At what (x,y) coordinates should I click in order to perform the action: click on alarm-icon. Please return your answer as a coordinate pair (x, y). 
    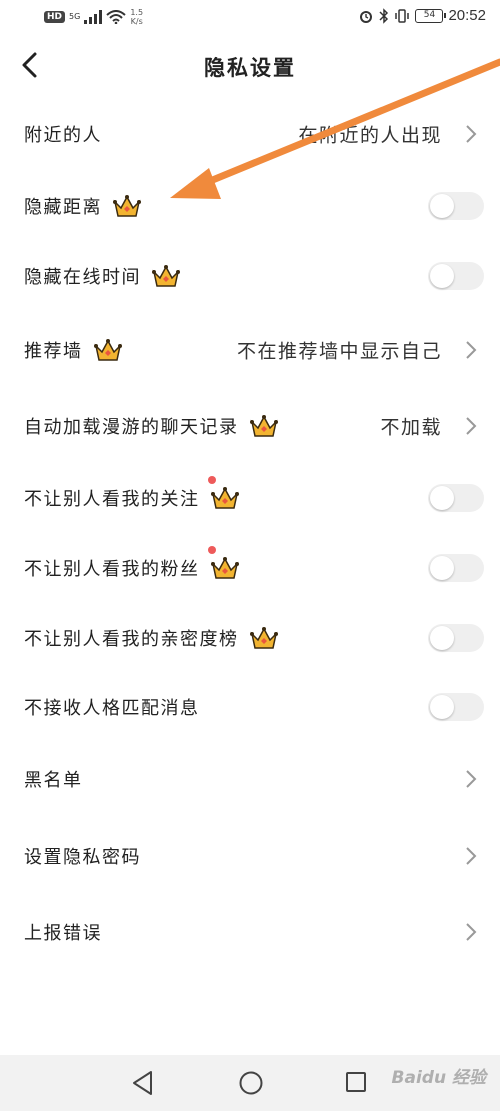
    Looking at the image, I should click on (366, 16).